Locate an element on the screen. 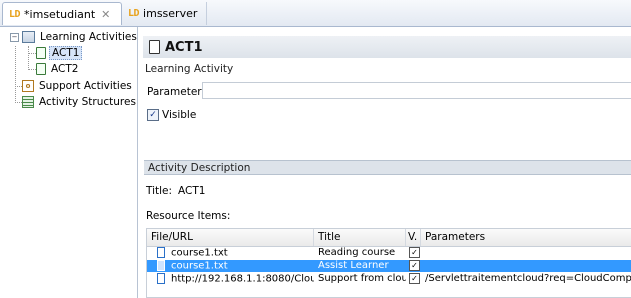 This screenshot has width=631, height=298. tree-item-act2: ACT2 is located at coordinates (58, 69).